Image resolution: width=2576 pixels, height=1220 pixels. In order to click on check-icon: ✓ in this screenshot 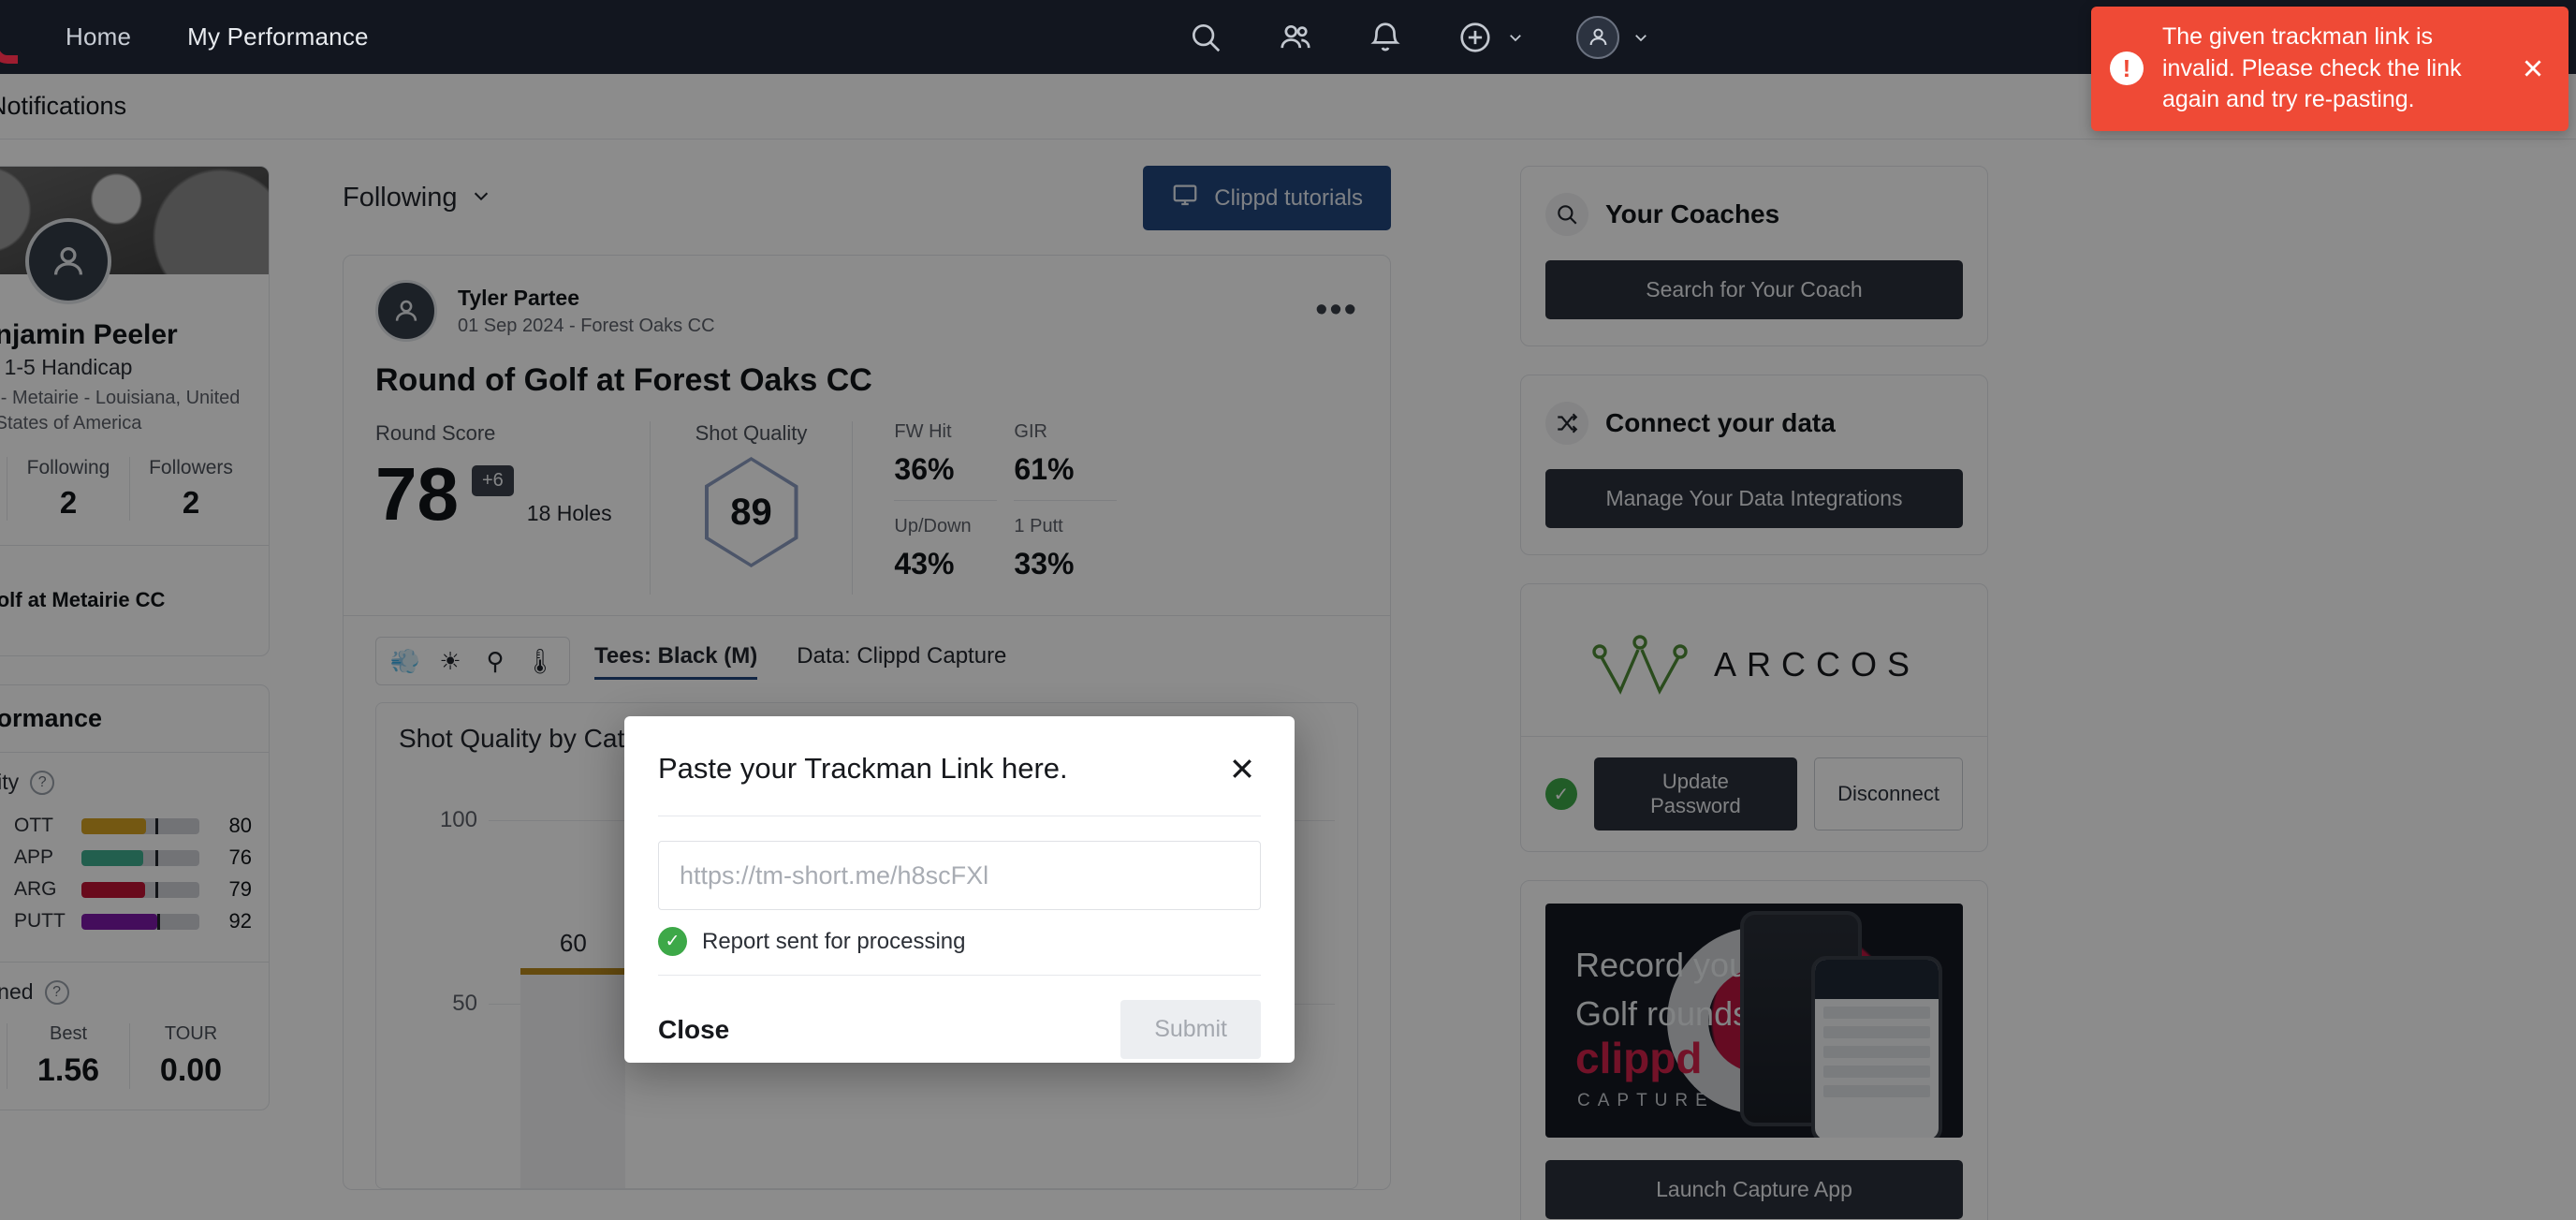, I will do `click(672, 941)`.